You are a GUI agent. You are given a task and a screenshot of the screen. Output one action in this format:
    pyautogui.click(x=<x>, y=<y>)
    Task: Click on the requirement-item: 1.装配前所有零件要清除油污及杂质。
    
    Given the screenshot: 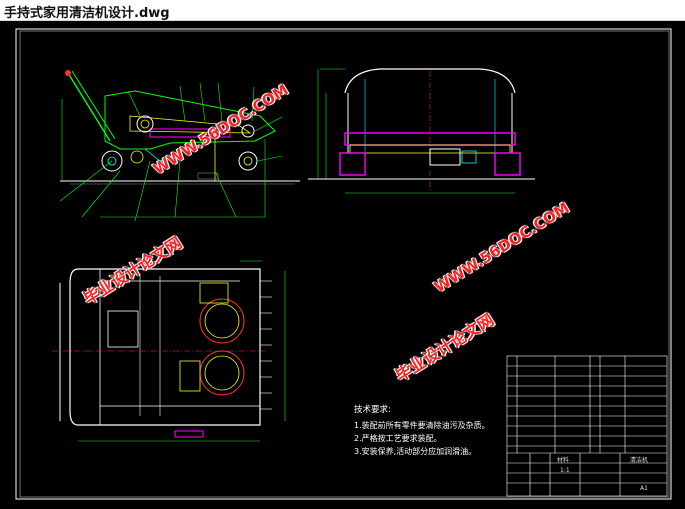 What is the action you would take?
    pyautogui.click(x=422, y=425)
    